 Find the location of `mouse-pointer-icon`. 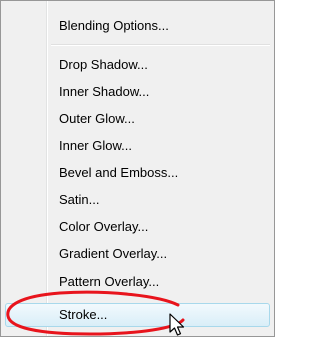

mouse-pointer-icon is located at coordinates (177, 324).